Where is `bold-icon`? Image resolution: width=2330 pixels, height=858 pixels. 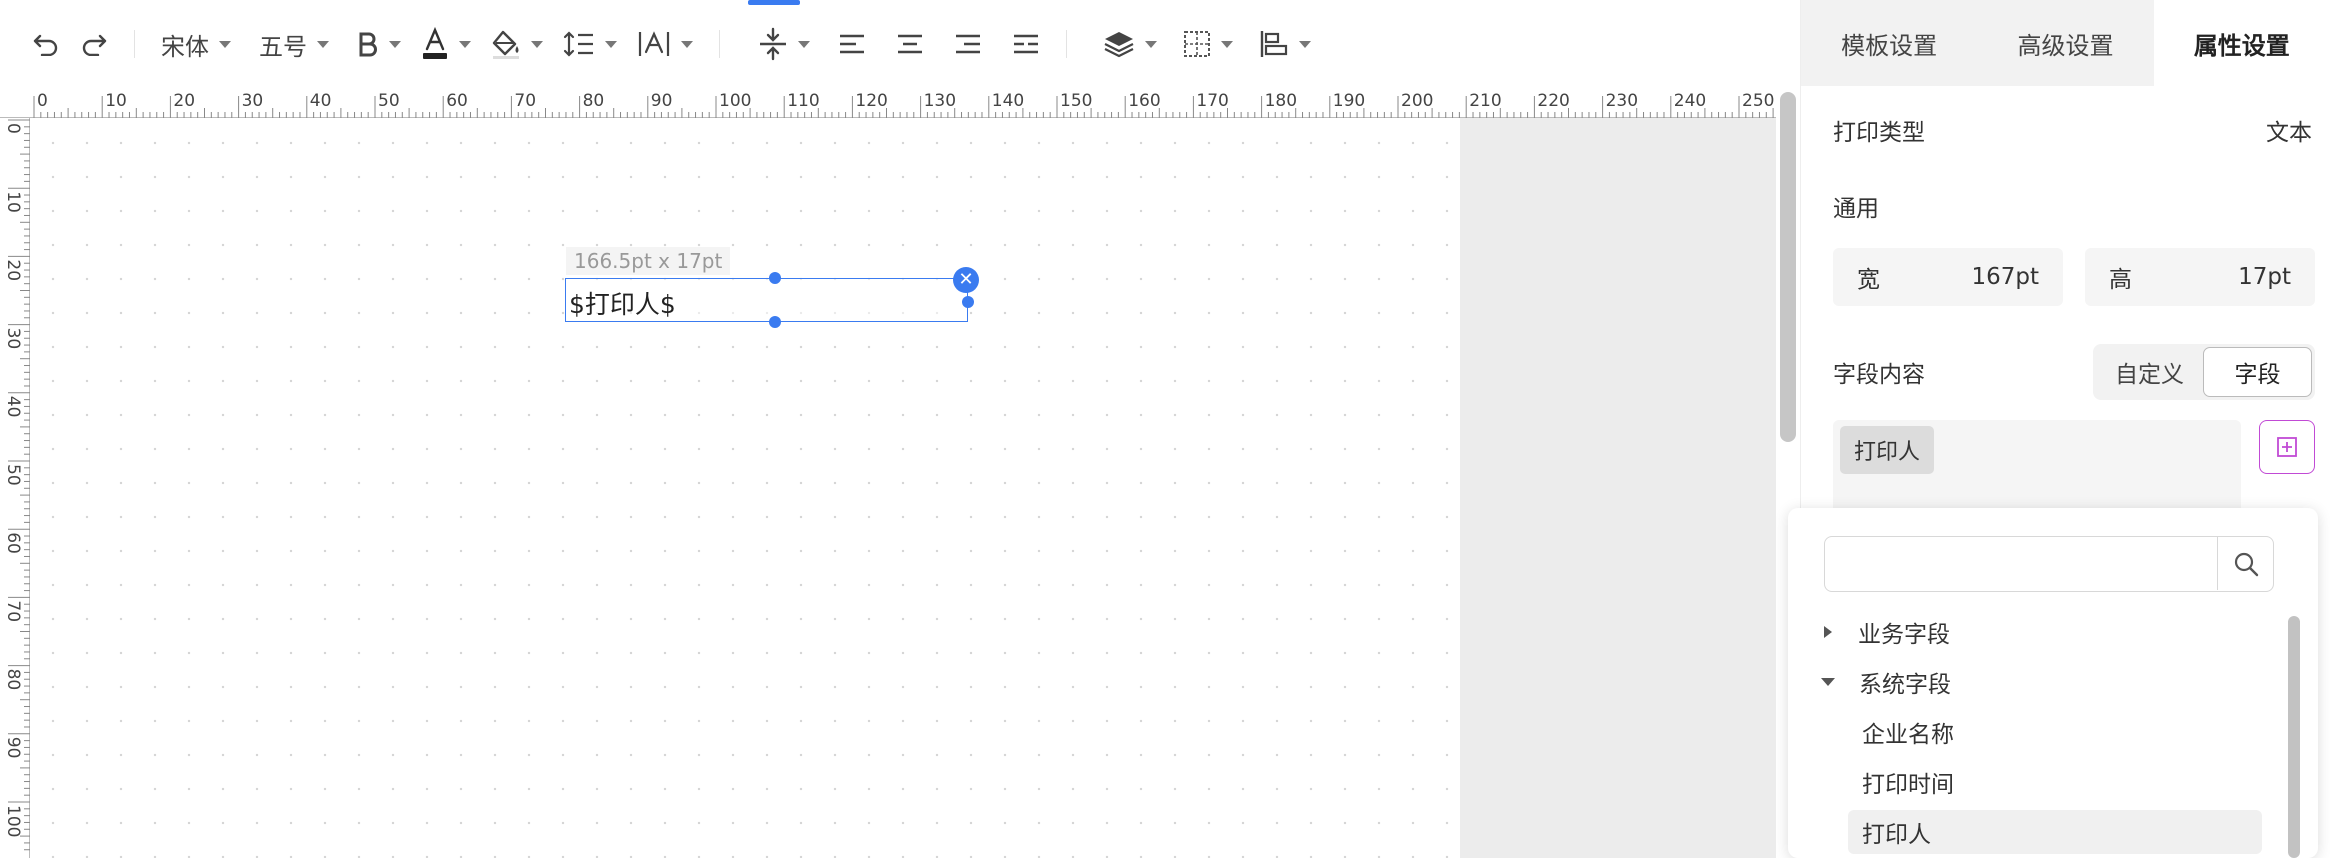
bold-icon is located at coordinates (368, 44).